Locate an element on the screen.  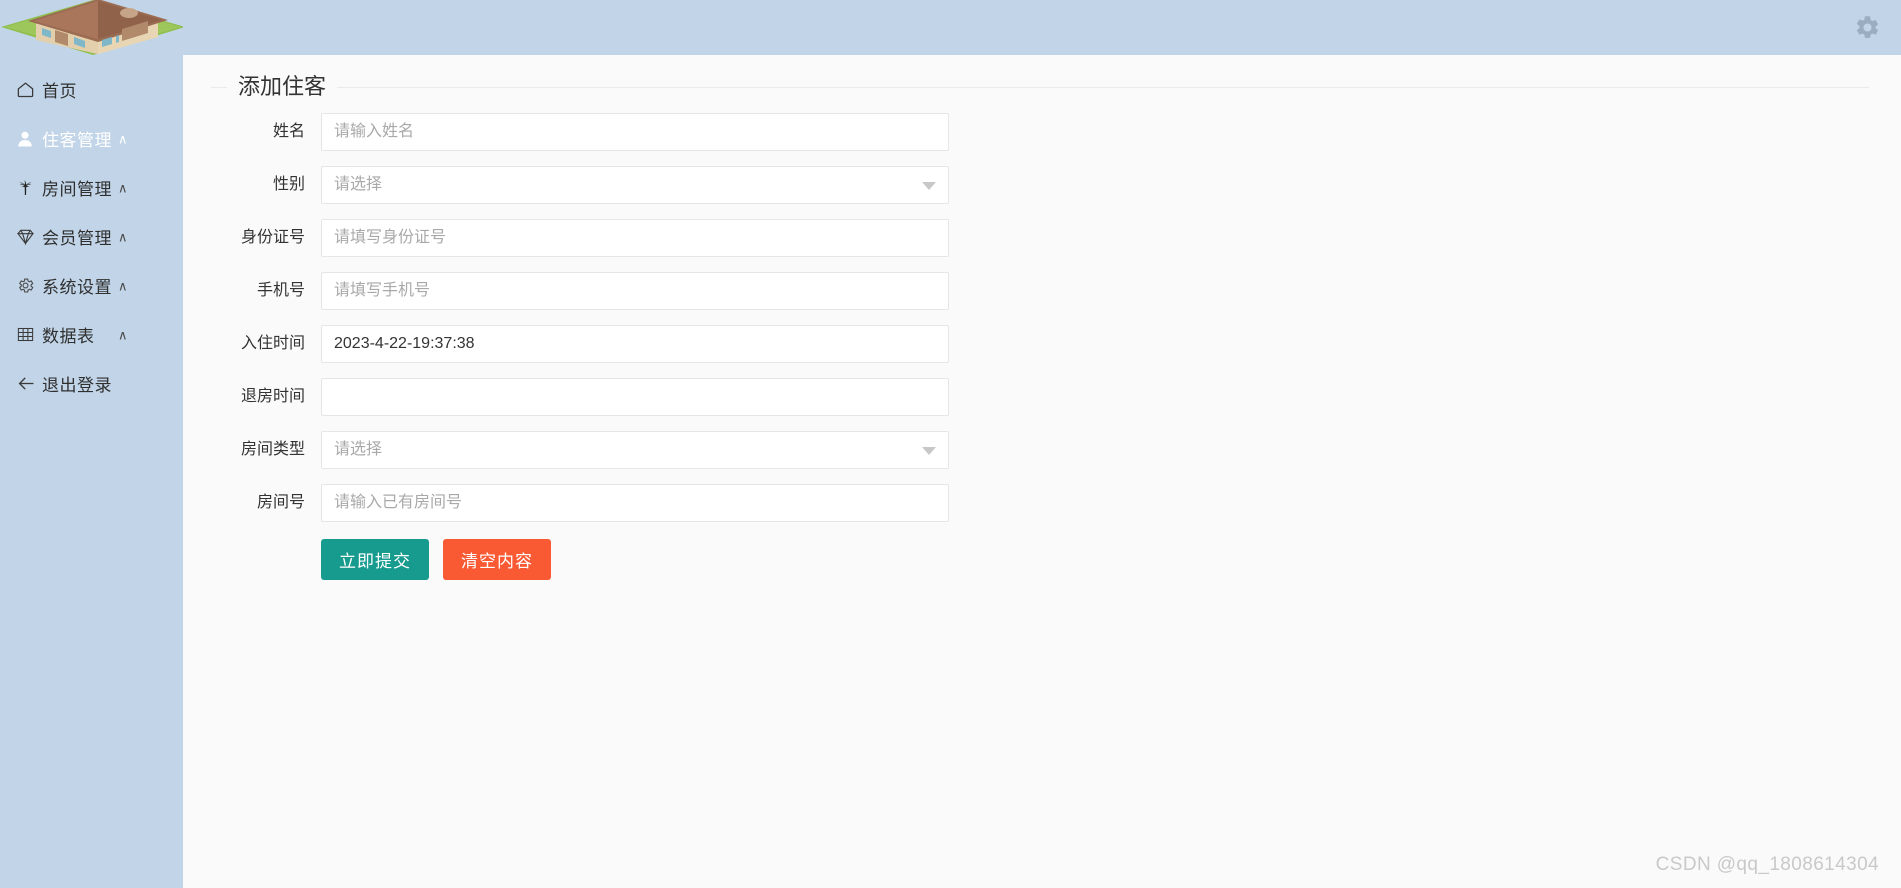
field-label-room-number: 房间号 is located at coordinates (280, 502).